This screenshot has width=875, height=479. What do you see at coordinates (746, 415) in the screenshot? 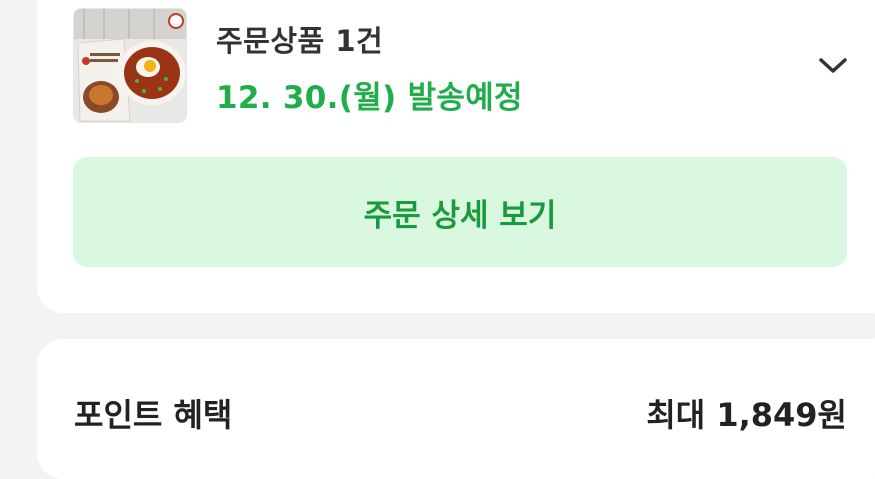
I see `points-benefit-value: 최대 1,849원` at bounding box center [746, 415].